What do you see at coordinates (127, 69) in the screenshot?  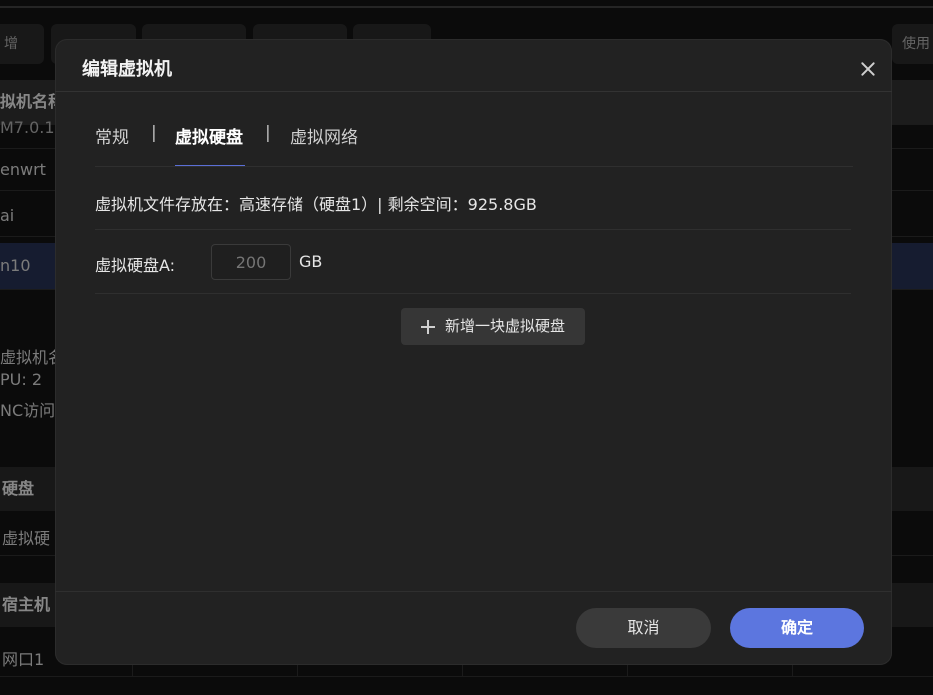 I see `dialog-title: 编辑虚拟机` at bounding box center [127, 69].